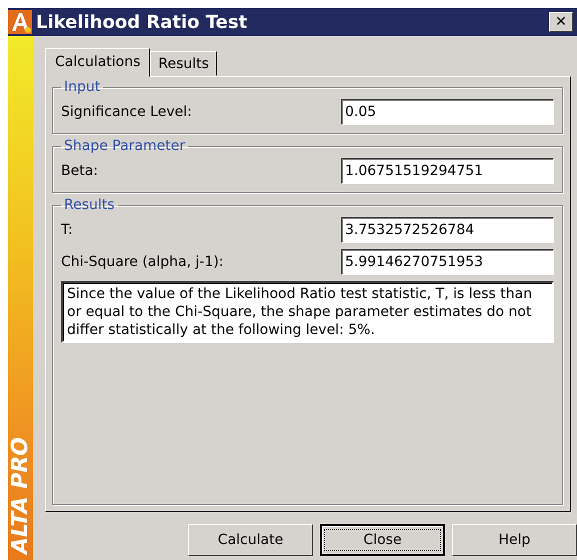 Image resolution: width=577 pixels, height=560 pixels. I want to click on group-title: Input, so click(82, 87).